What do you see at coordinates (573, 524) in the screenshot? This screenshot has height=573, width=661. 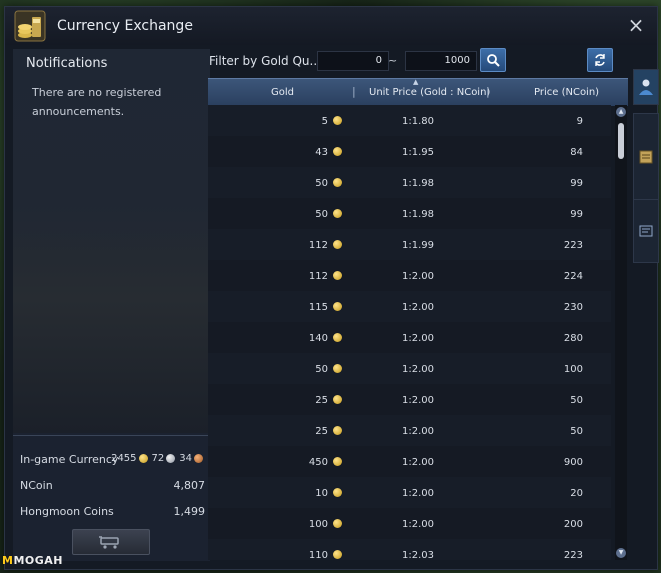 I see `price-cell: 200` at bounding box center [573, 524].